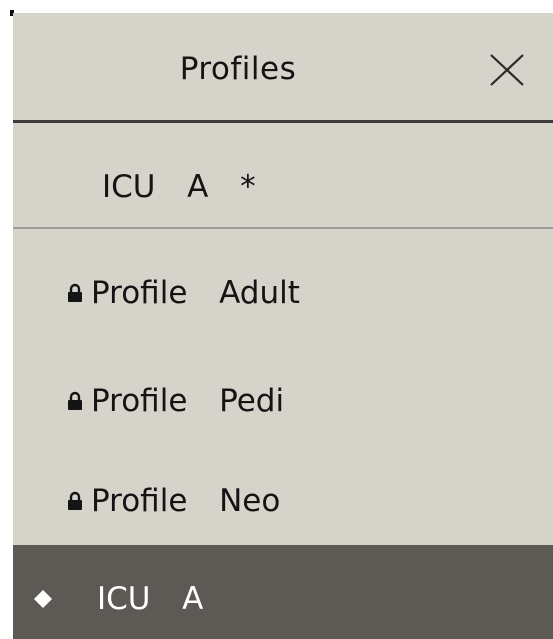  I want to click on close-button, so click(507, 70).